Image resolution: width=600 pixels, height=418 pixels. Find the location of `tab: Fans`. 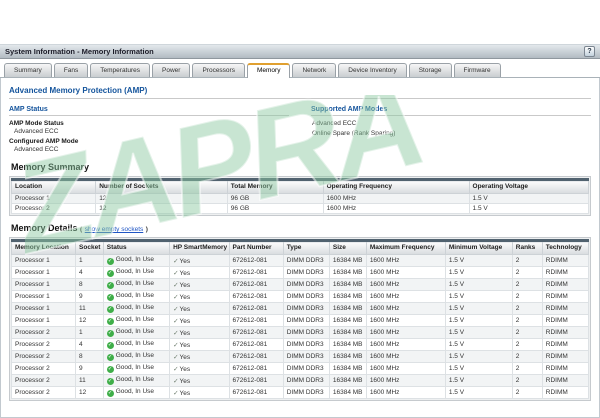

tab: Fans is located at coordinates (71, 70).